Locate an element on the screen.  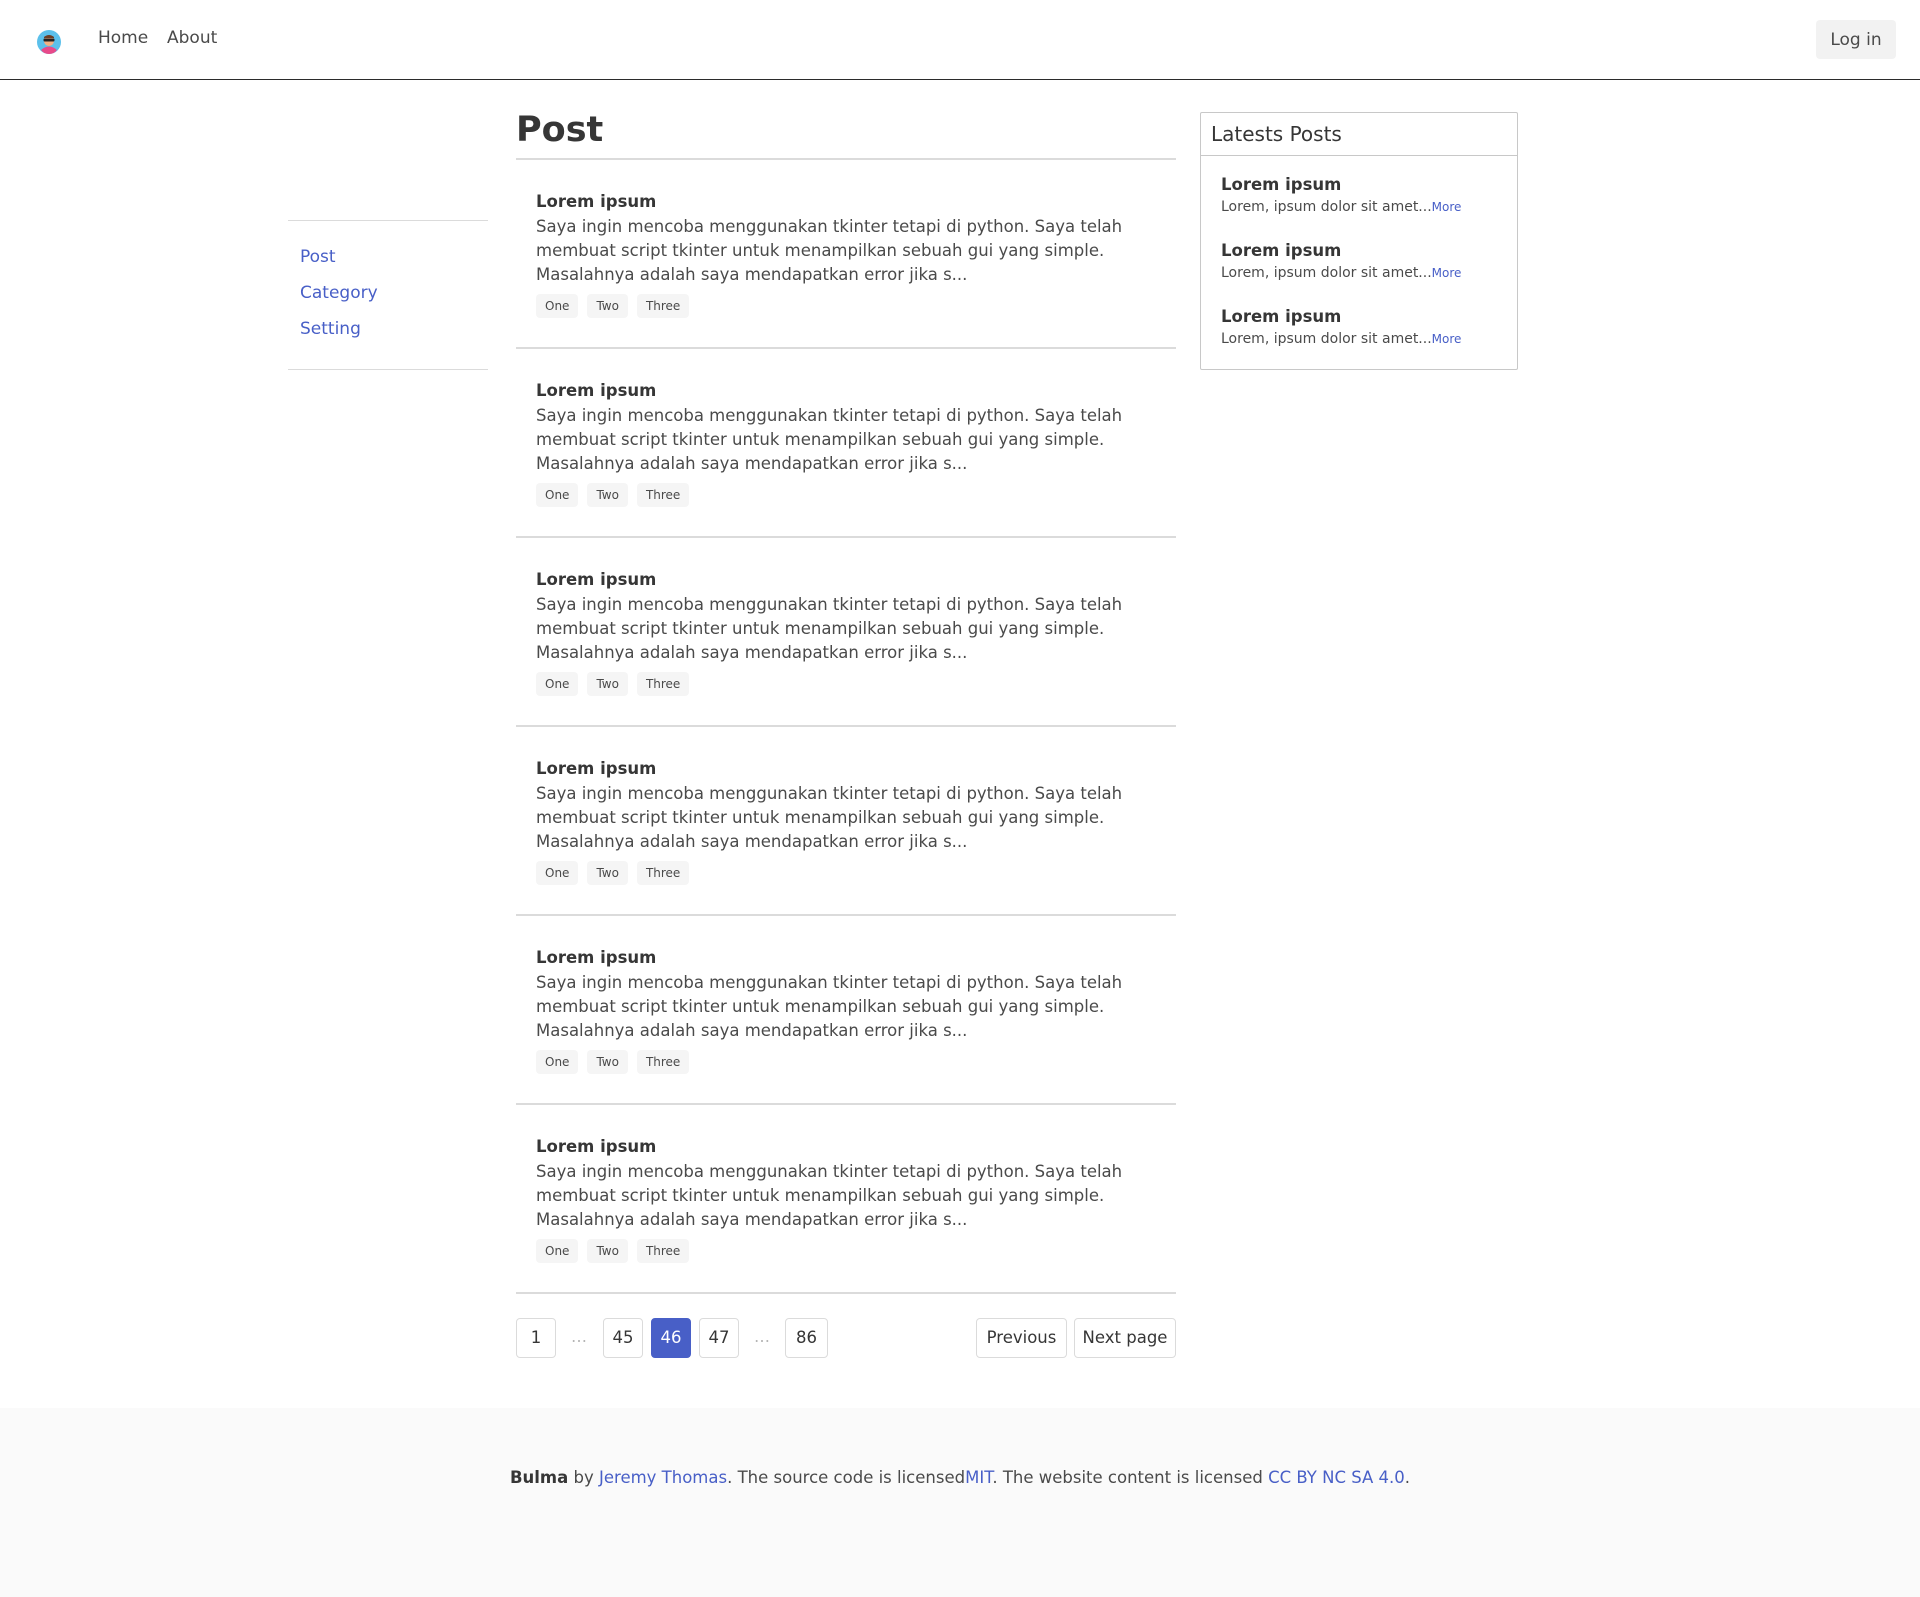
page-link-current: 46 is located at coordinates (671, 1338).